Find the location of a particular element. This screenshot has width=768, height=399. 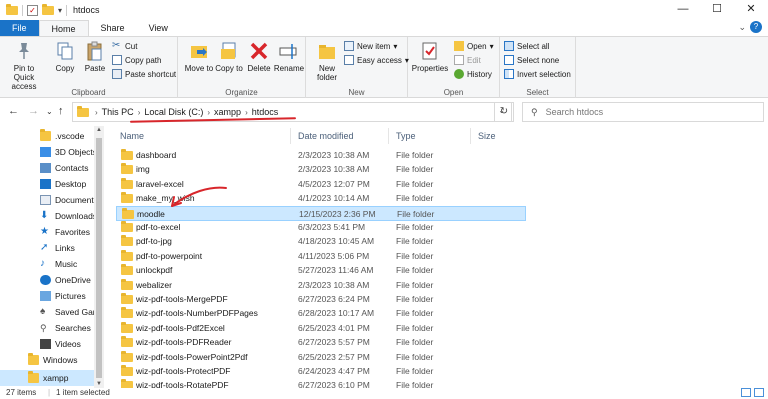

window-controls: — ☐ ✕ is located at coordinates (717, 10).